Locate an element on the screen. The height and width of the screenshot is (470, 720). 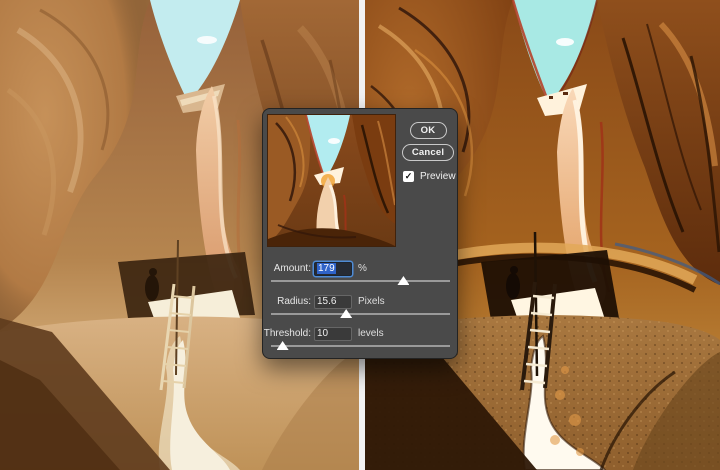
preview-toggle-row: ✓ Preview is located at coordinates (429, 176).